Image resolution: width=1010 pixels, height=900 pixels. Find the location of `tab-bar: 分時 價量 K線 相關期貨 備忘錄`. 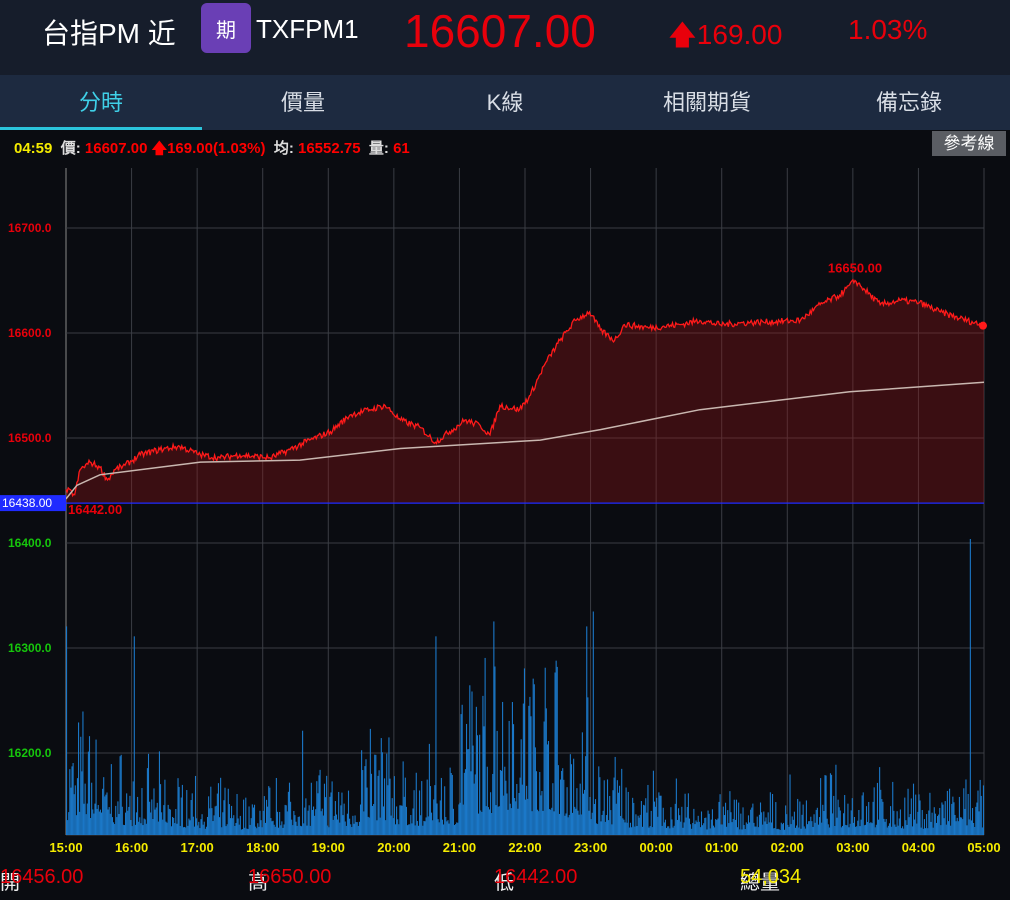

tab-bar: 分時 價量 K線 相關期貨 備忘錄 is located at coordinates (505, 102).